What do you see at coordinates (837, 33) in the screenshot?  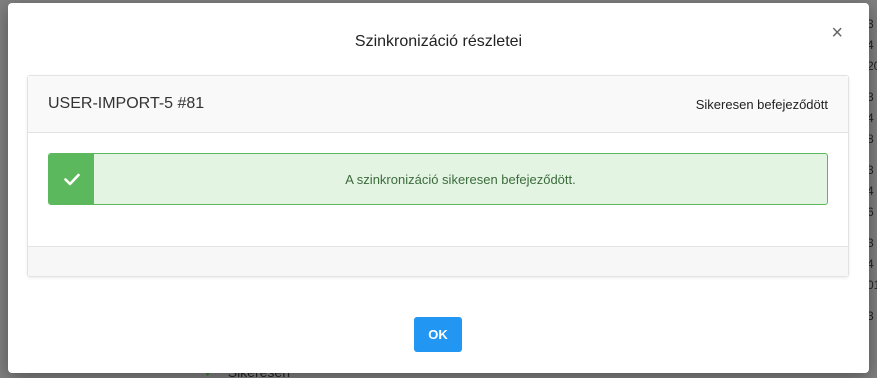 I see `close-icon: ×` at bounding box center [837, 33].